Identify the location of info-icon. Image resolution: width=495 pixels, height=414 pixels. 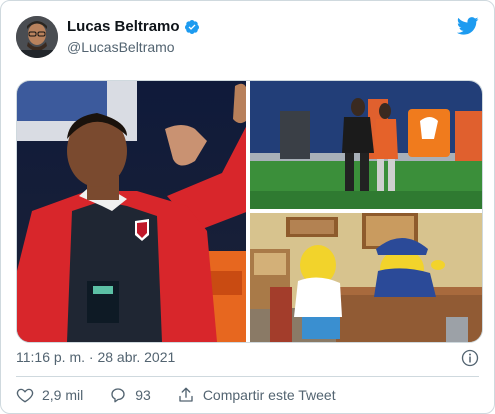
(470, 358).